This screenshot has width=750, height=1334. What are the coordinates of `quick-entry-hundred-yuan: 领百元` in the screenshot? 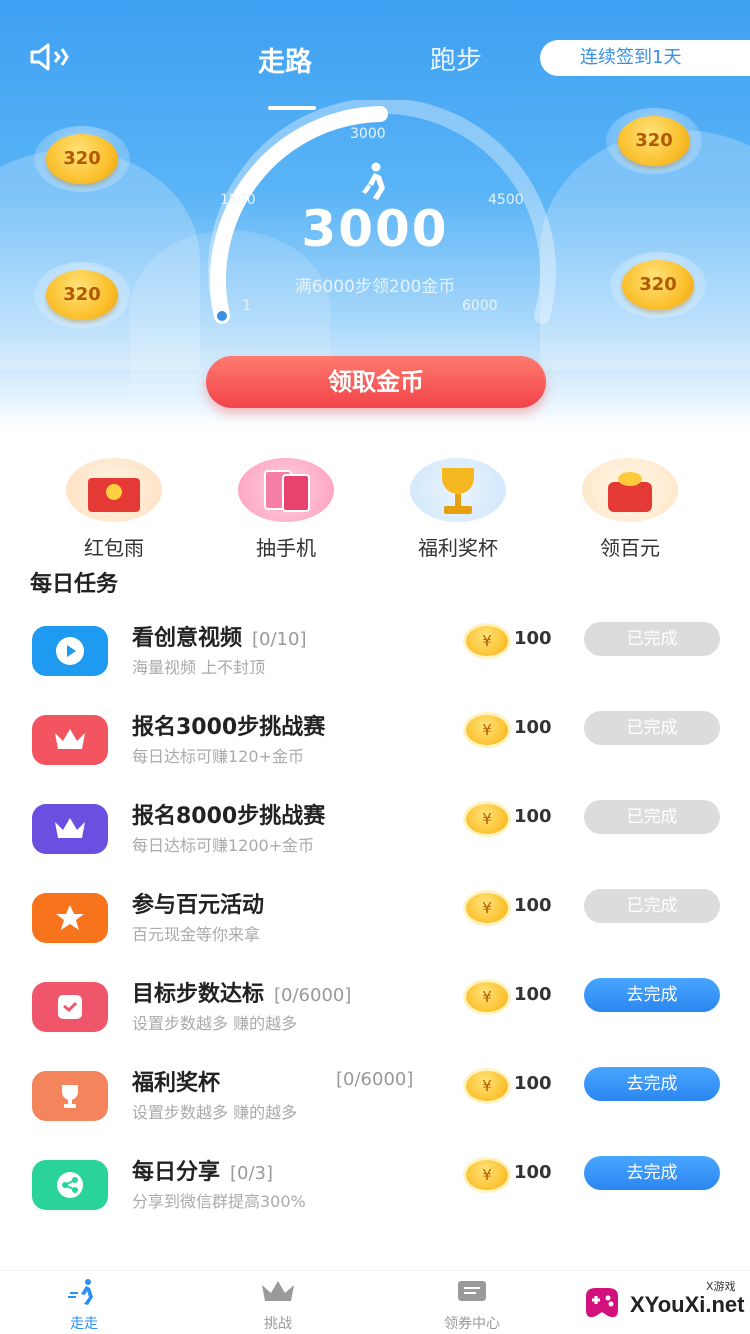 It's located at (630, 509).